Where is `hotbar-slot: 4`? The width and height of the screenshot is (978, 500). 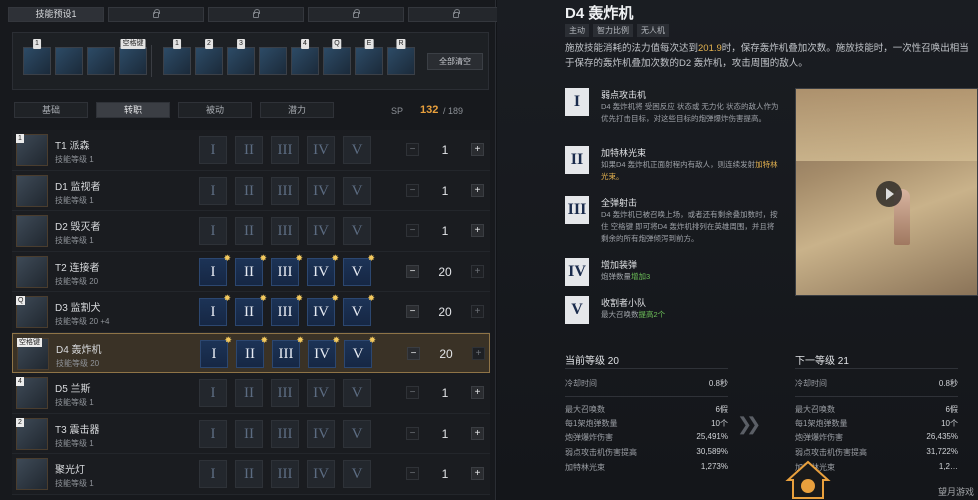
hotbar-slot: 4 is located at coordinates (305, 57).